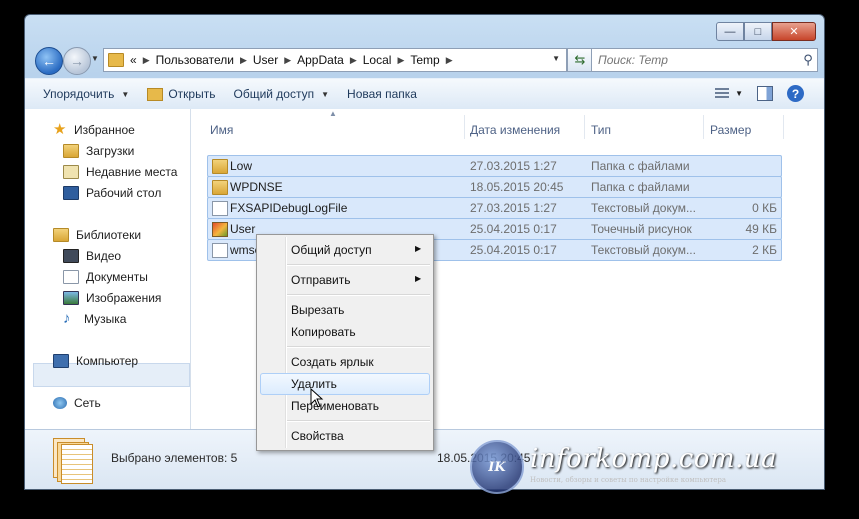 This screenshot has width=859, height=519. Describe the element at coordinates (155, 94) in the screenshot. I see `open-folder-icon` at that location.